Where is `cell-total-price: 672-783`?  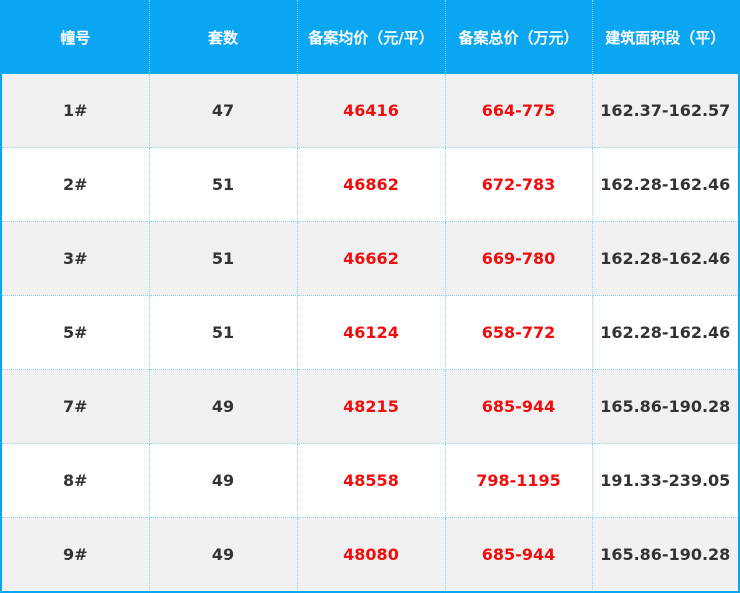
cell-total-price: 672-783 is located at coordinates (519, 184).